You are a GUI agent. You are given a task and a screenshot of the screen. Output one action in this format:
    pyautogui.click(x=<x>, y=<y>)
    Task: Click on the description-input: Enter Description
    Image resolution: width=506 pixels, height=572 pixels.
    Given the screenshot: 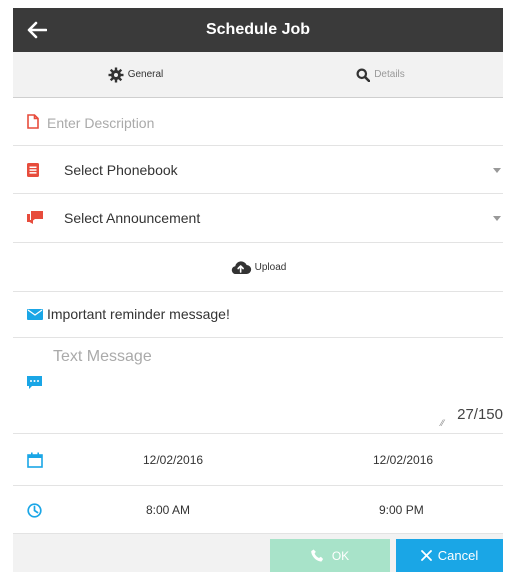 What is the action you would take?
    pyautogui.click(x=100, y=123)
    